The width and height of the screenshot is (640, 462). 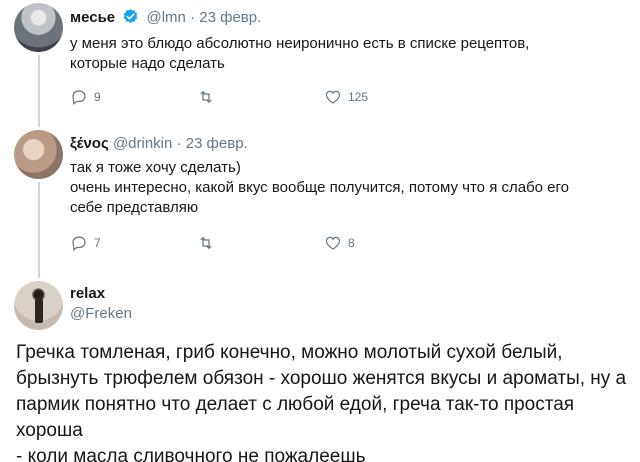 What do you see at coordinates (87, 293) in the screenshot?
I see `author-name: relax` at bounding box center [87, 293].